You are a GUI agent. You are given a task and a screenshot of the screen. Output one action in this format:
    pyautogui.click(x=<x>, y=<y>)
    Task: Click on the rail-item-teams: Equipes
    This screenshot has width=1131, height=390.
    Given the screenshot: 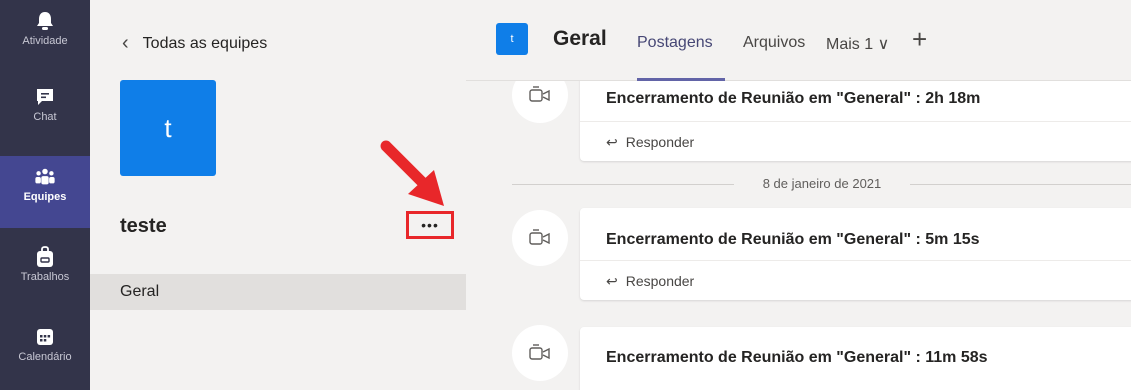 What is the action you would take?
    pyautogui.click(x=45, y=192)
    